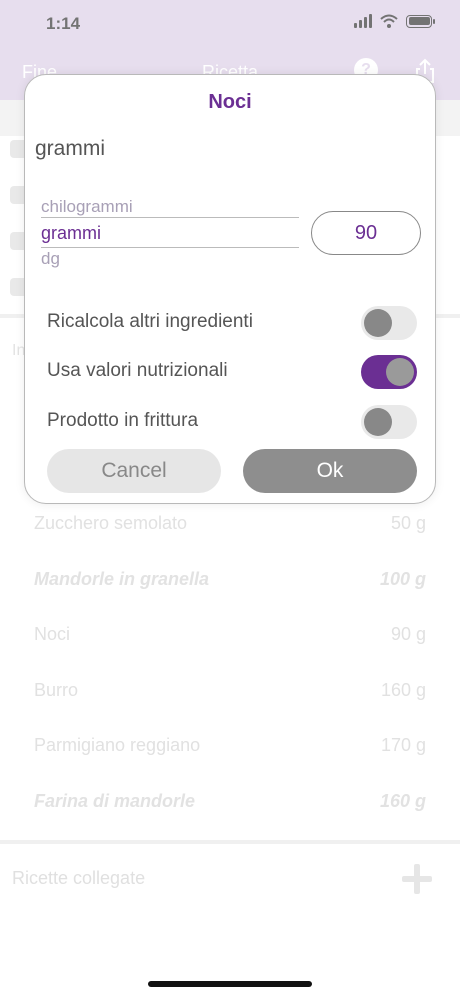  I want to click on dialog-title: Noci, so click(230, 102).